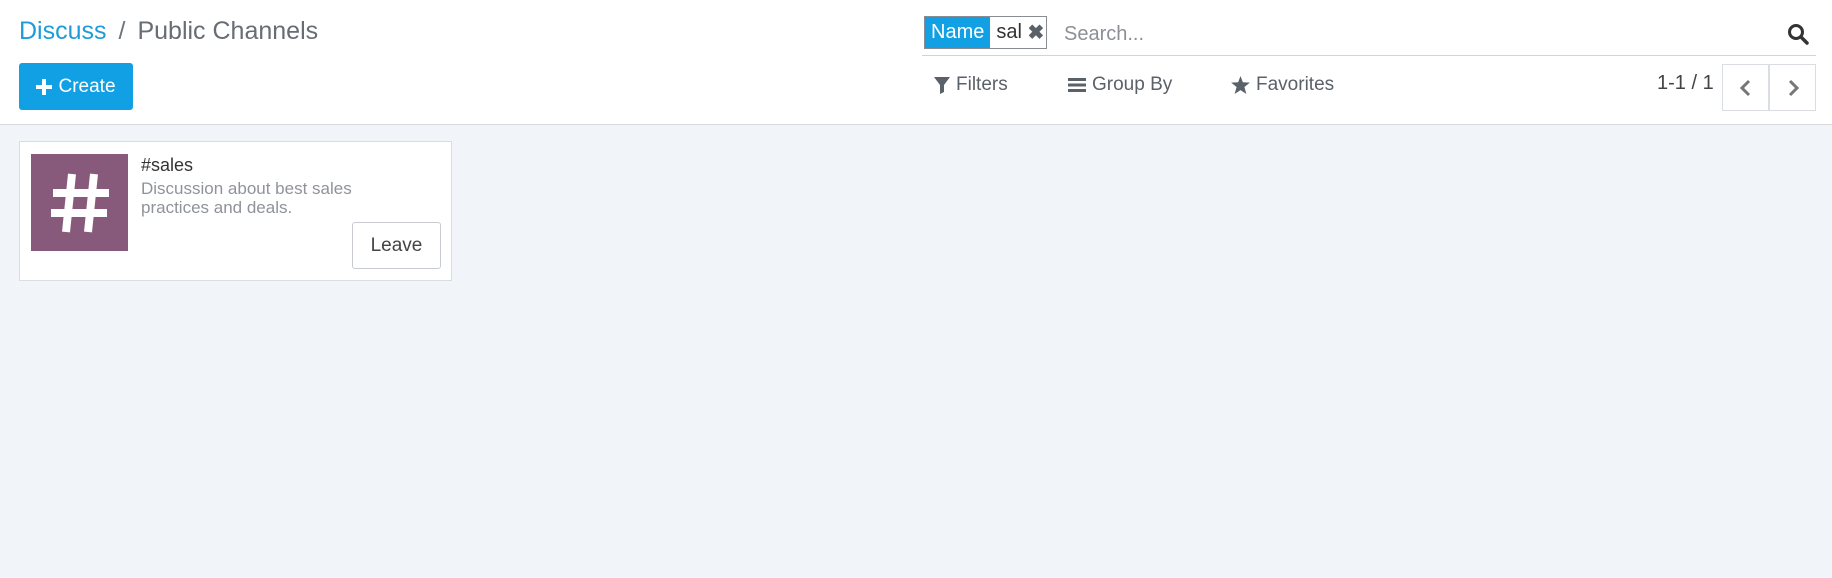 This screenshot has height=578, width=1832. I want to click on chevron-right-icon, so click(1793, 87).